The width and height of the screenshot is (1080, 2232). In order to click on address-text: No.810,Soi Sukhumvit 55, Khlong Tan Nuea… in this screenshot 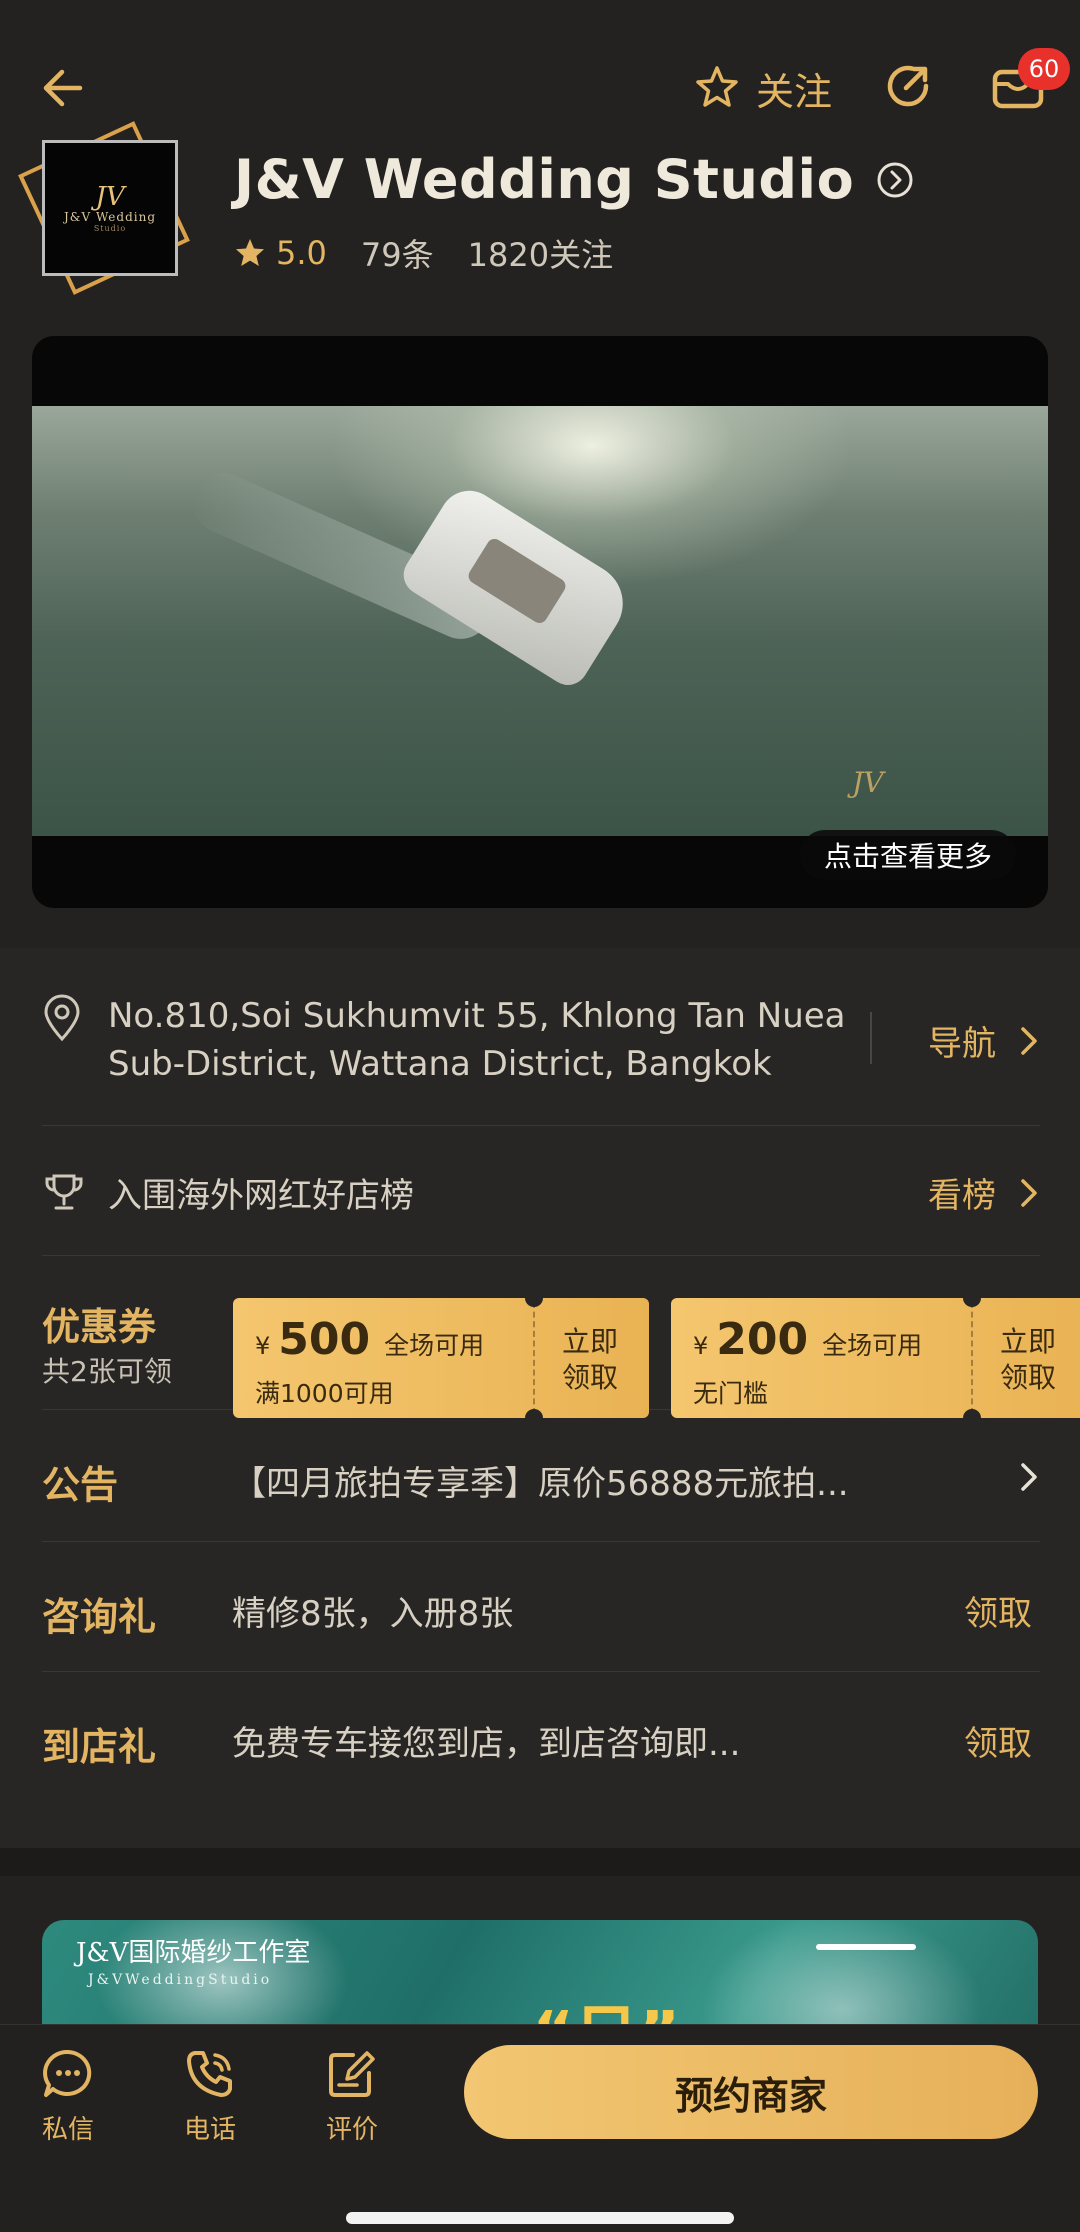, I will do `click(483, 1040)`.